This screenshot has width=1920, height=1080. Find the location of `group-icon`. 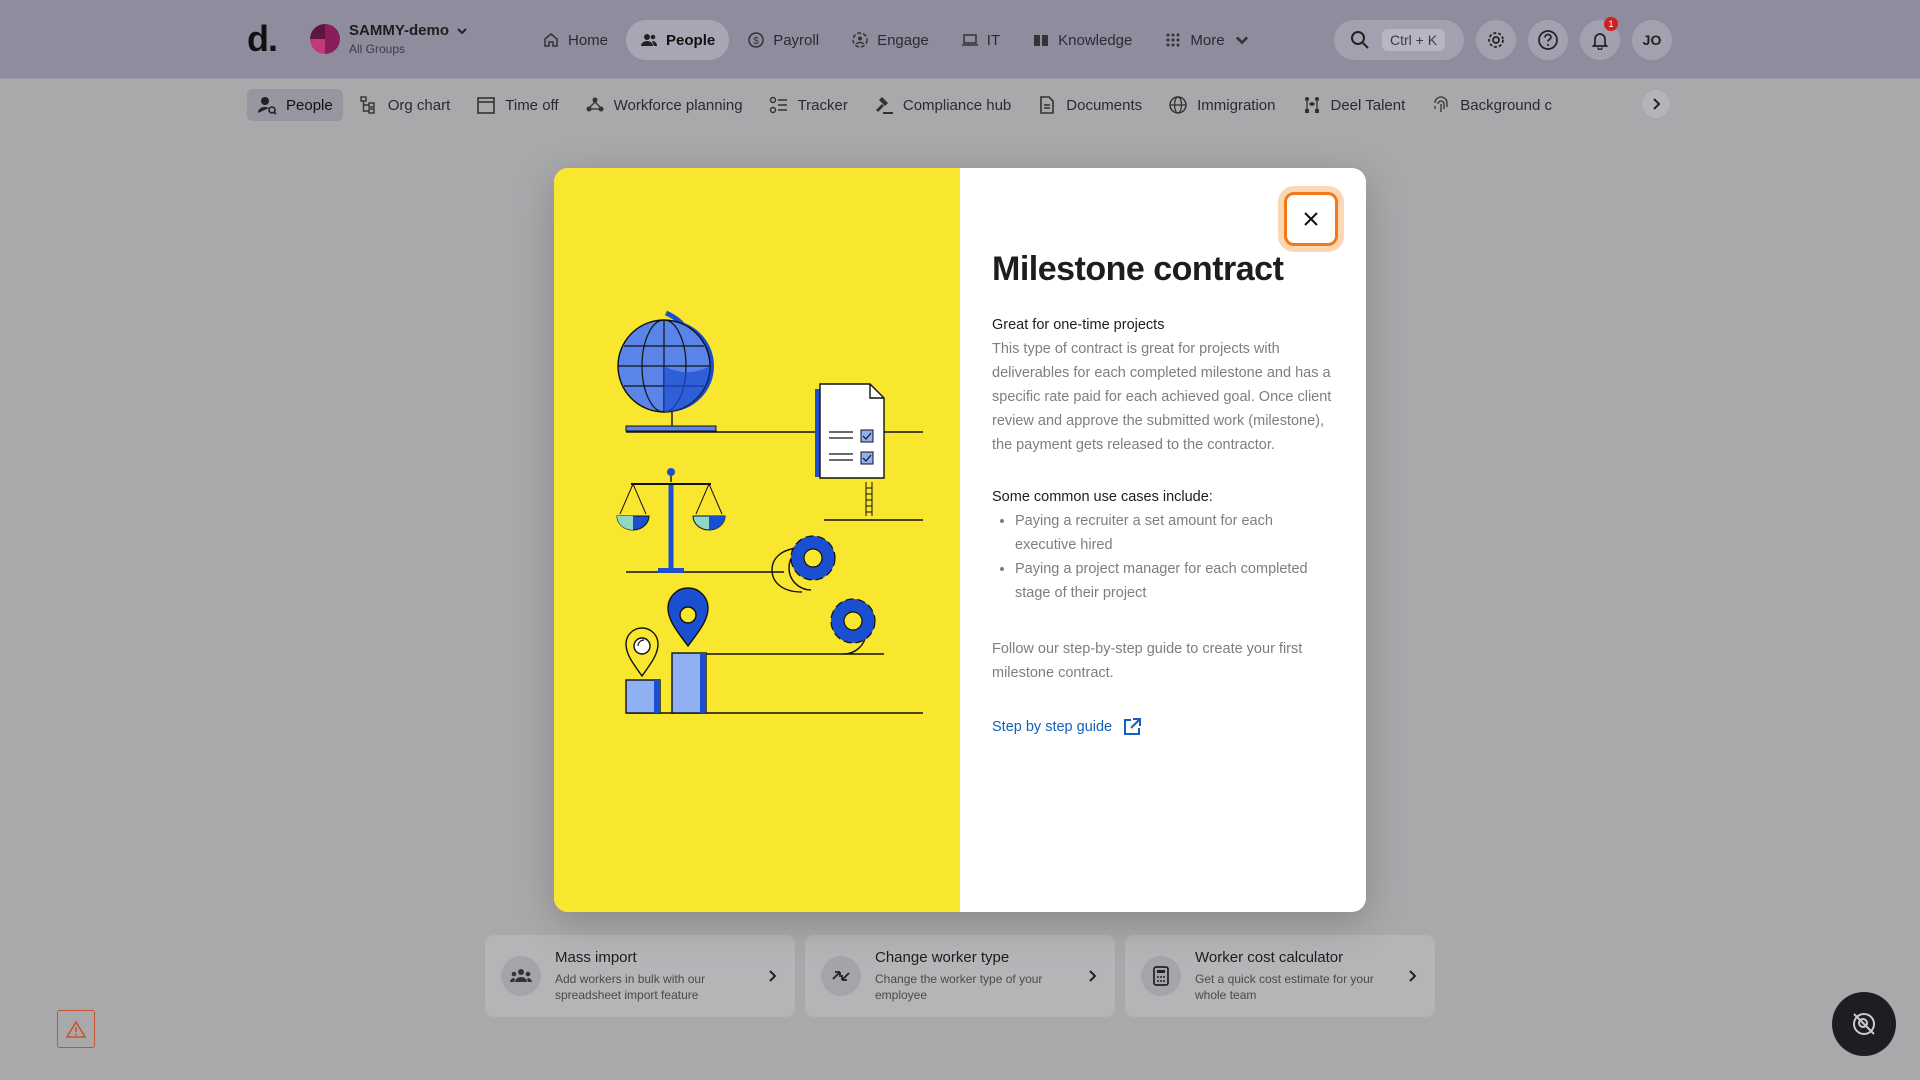

group-icon is located at coordinates (521, 975).